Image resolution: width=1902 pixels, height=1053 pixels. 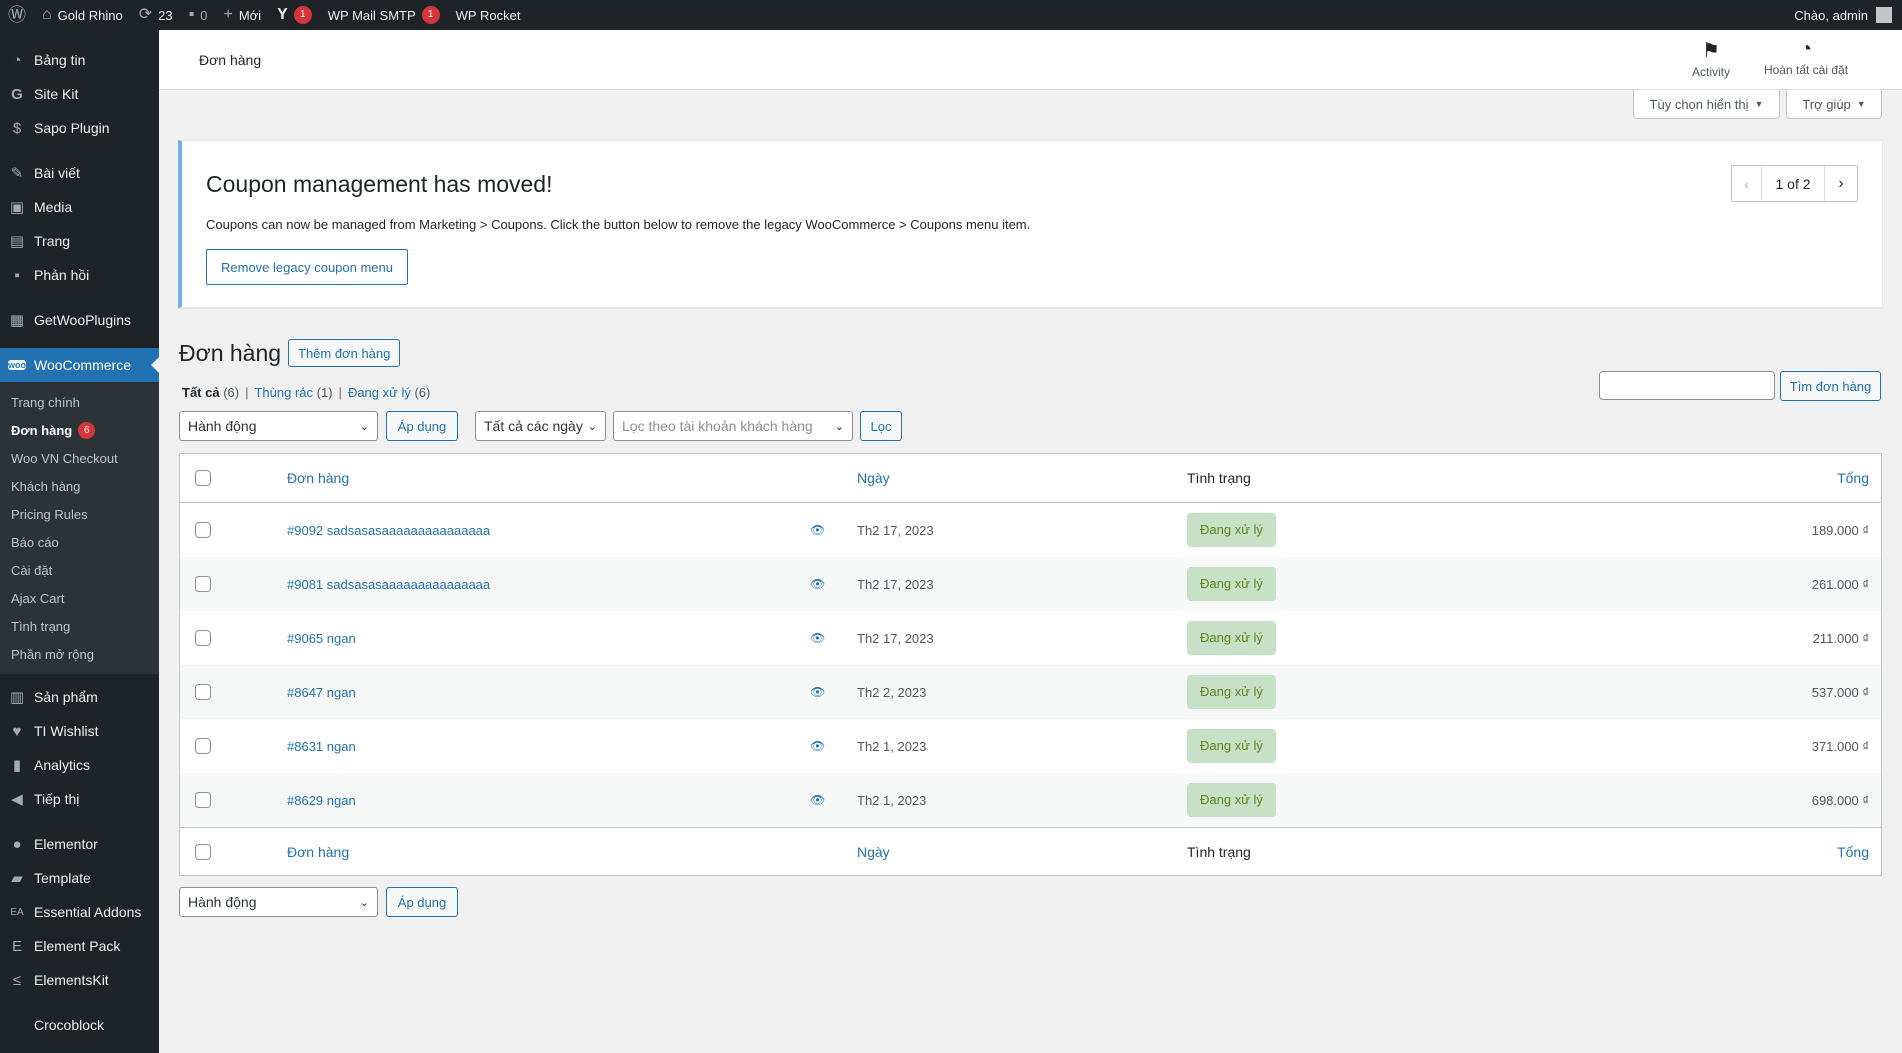 I want to click on submenu-item-home: Trang chính, so click(x=79, y=402).